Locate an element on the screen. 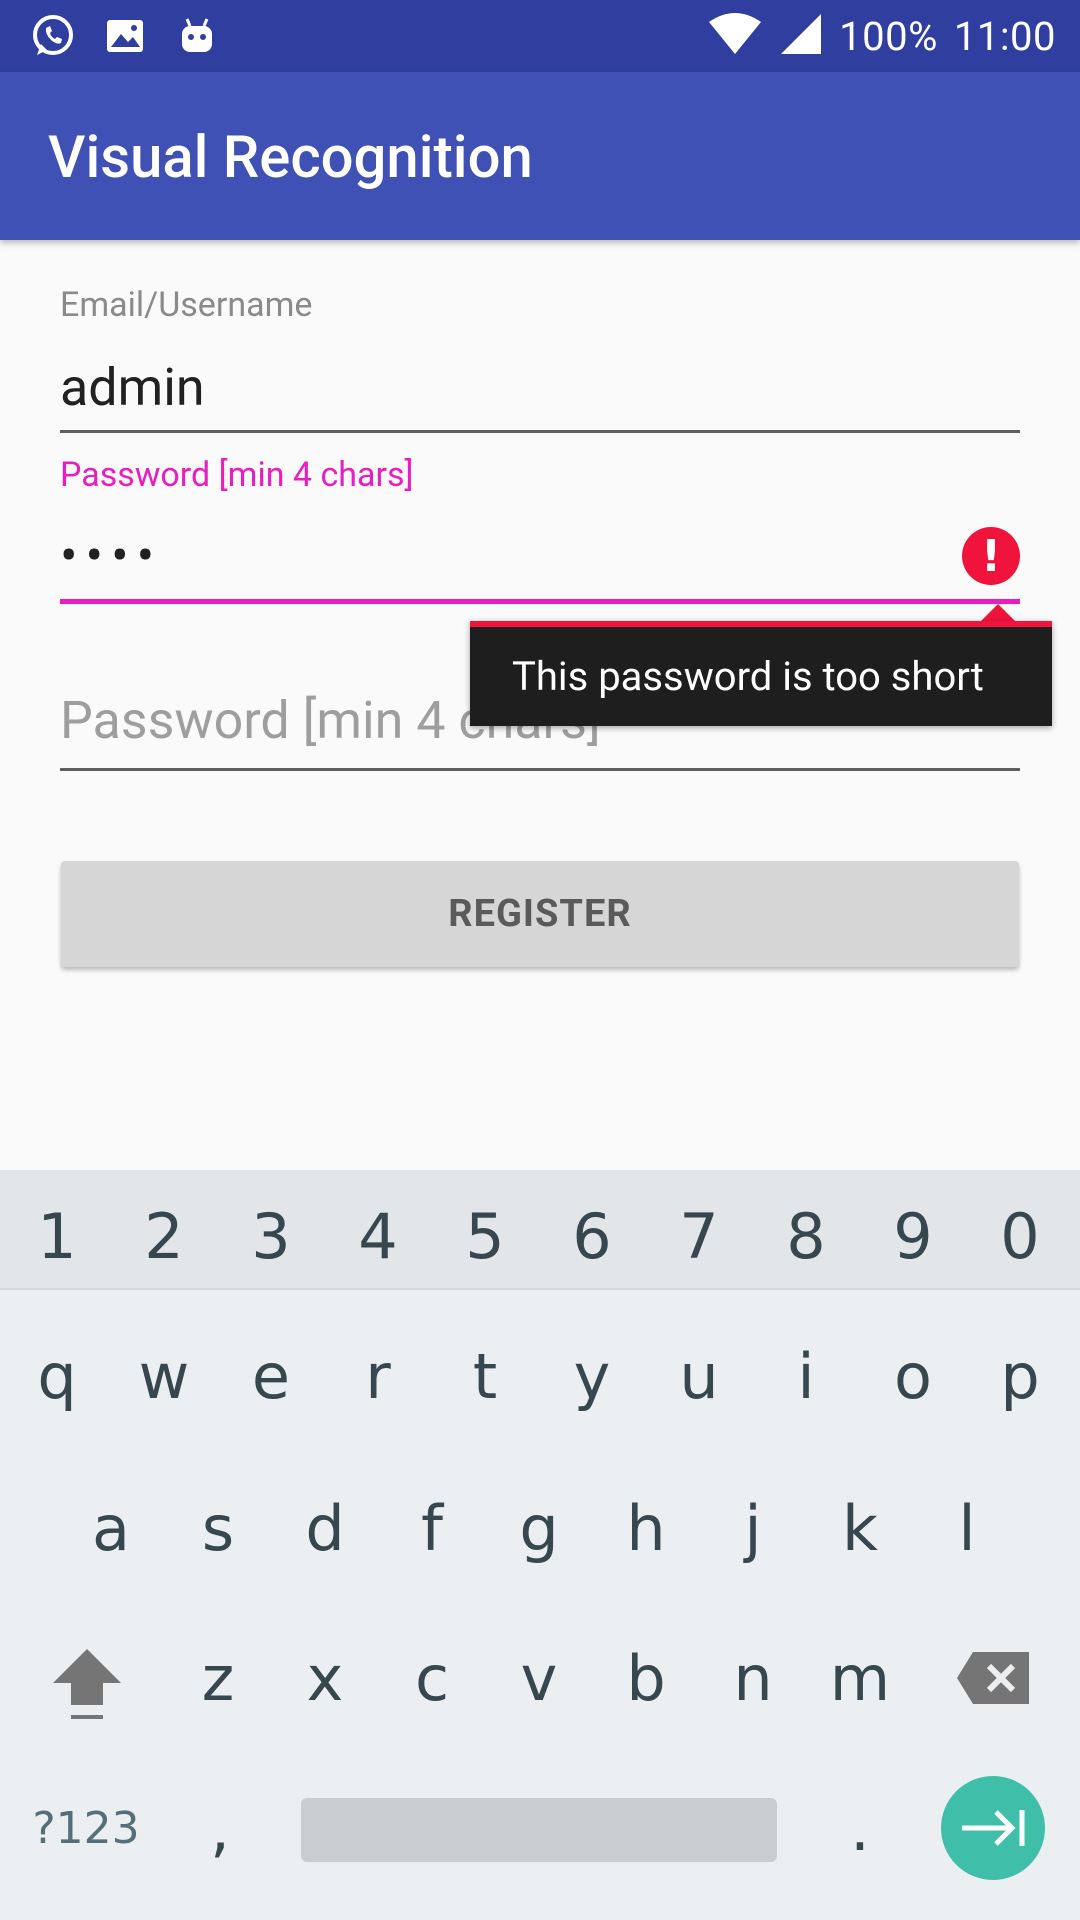 This screenshot has height=1920, width=1080. whatsapp-icon is located at coordinates (53, 36).